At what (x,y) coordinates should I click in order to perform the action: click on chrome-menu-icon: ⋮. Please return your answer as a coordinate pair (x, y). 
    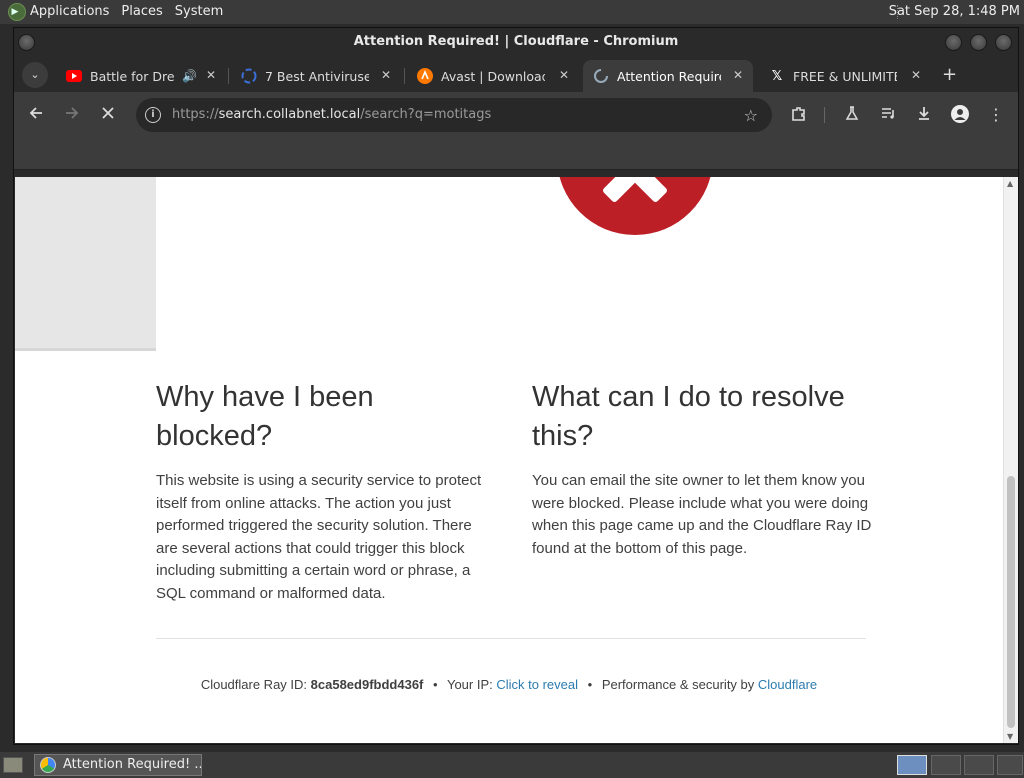
    Looking at the image, I should click on (996, 115).